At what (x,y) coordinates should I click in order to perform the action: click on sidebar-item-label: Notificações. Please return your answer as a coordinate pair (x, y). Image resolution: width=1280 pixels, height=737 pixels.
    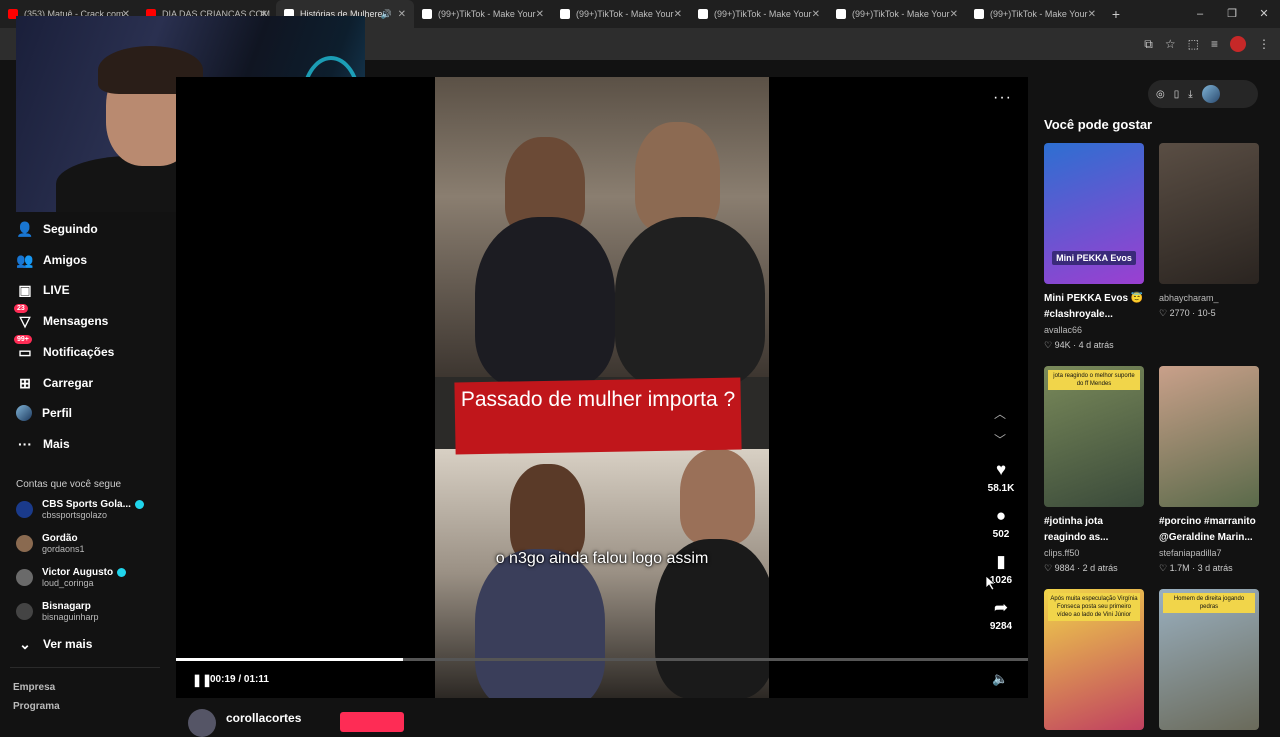
    Looking at the image, I should click on (79, 352).